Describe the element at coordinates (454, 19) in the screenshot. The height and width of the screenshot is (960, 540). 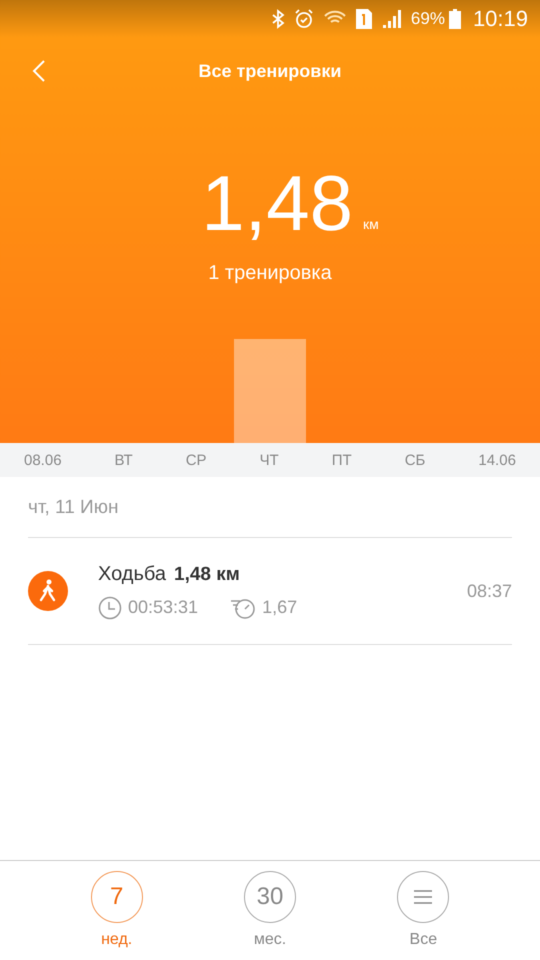
I see `battery-icon` at that location.